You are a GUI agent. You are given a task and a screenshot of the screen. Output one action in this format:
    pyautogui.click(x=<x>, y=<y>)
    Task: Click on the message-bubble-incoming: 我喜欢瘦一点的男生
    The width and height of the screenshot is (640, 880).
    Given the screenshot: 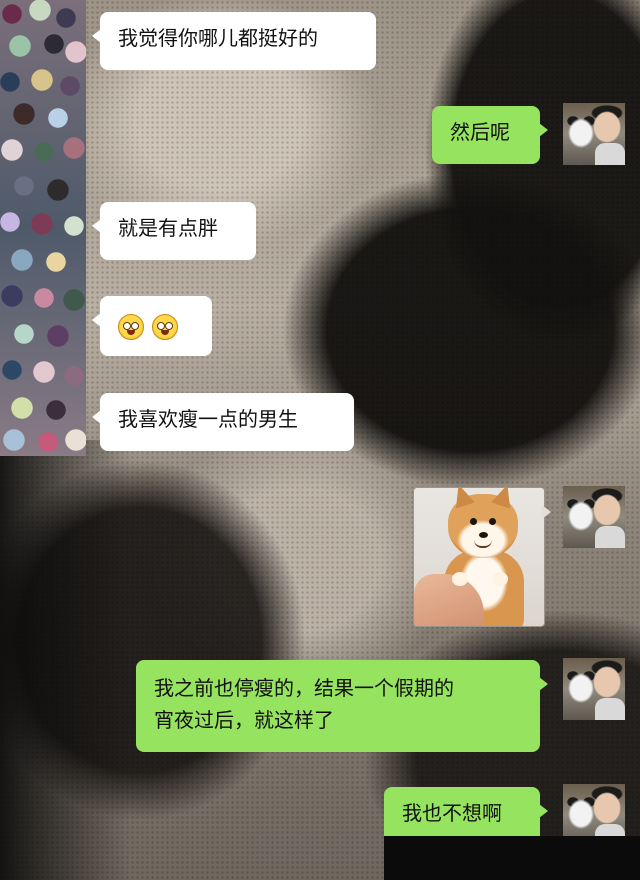 What is the action you would take?
    pyautogui.click(x=223, y=422)
    